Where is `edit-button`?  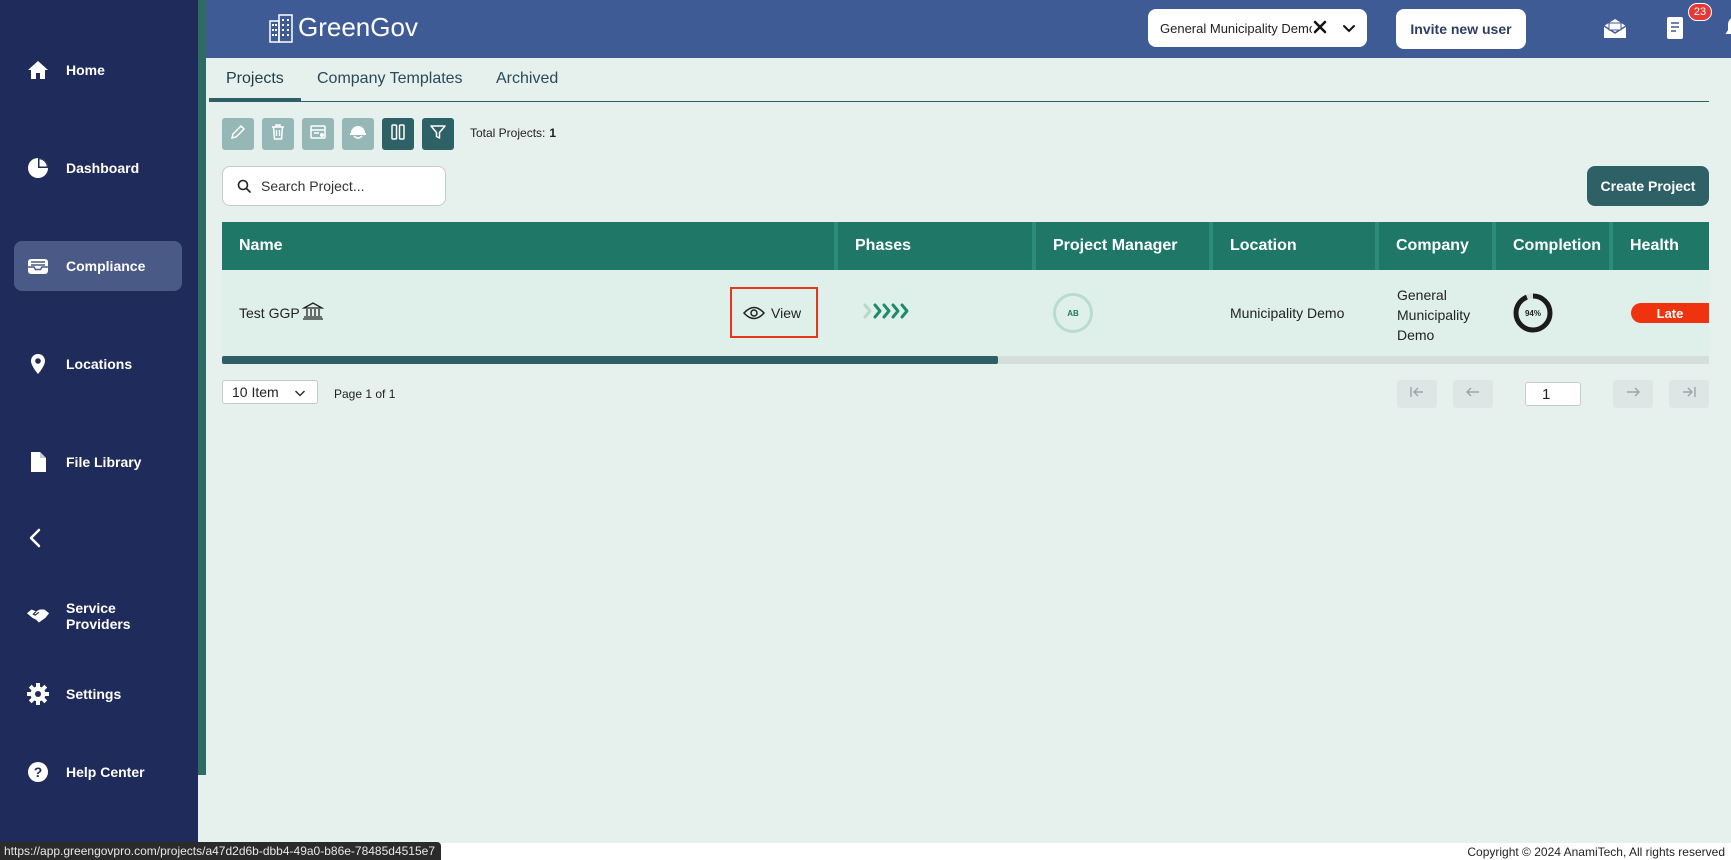 edit-button is located at coordinates (238, 134).